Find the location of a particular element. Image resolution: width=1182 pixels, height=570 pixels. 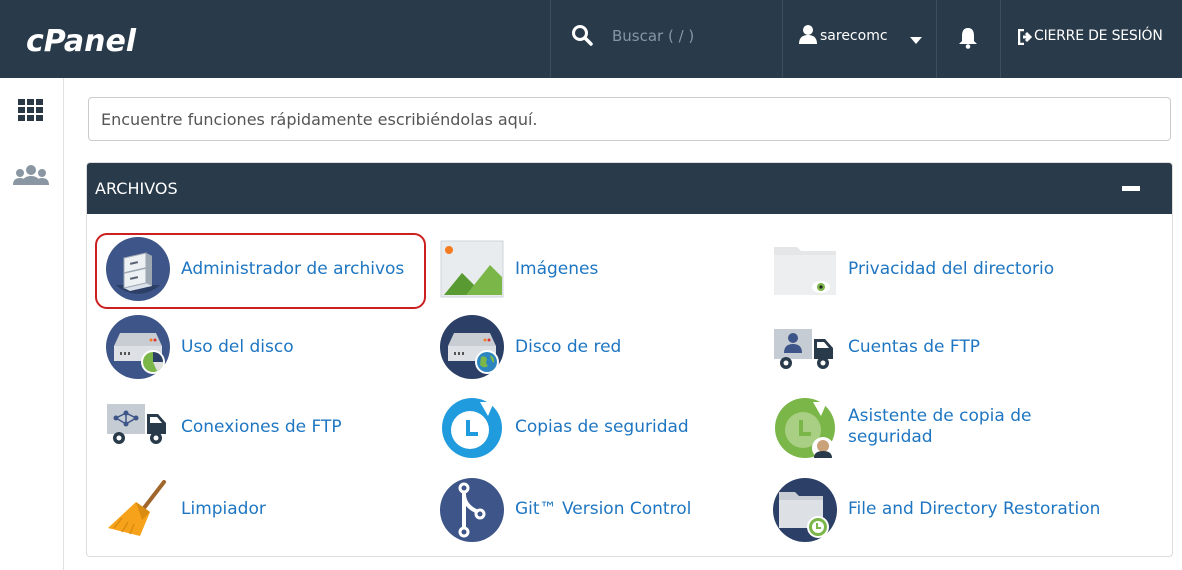

item-cleaner: Limpiador is located at coordinates (256, 510).